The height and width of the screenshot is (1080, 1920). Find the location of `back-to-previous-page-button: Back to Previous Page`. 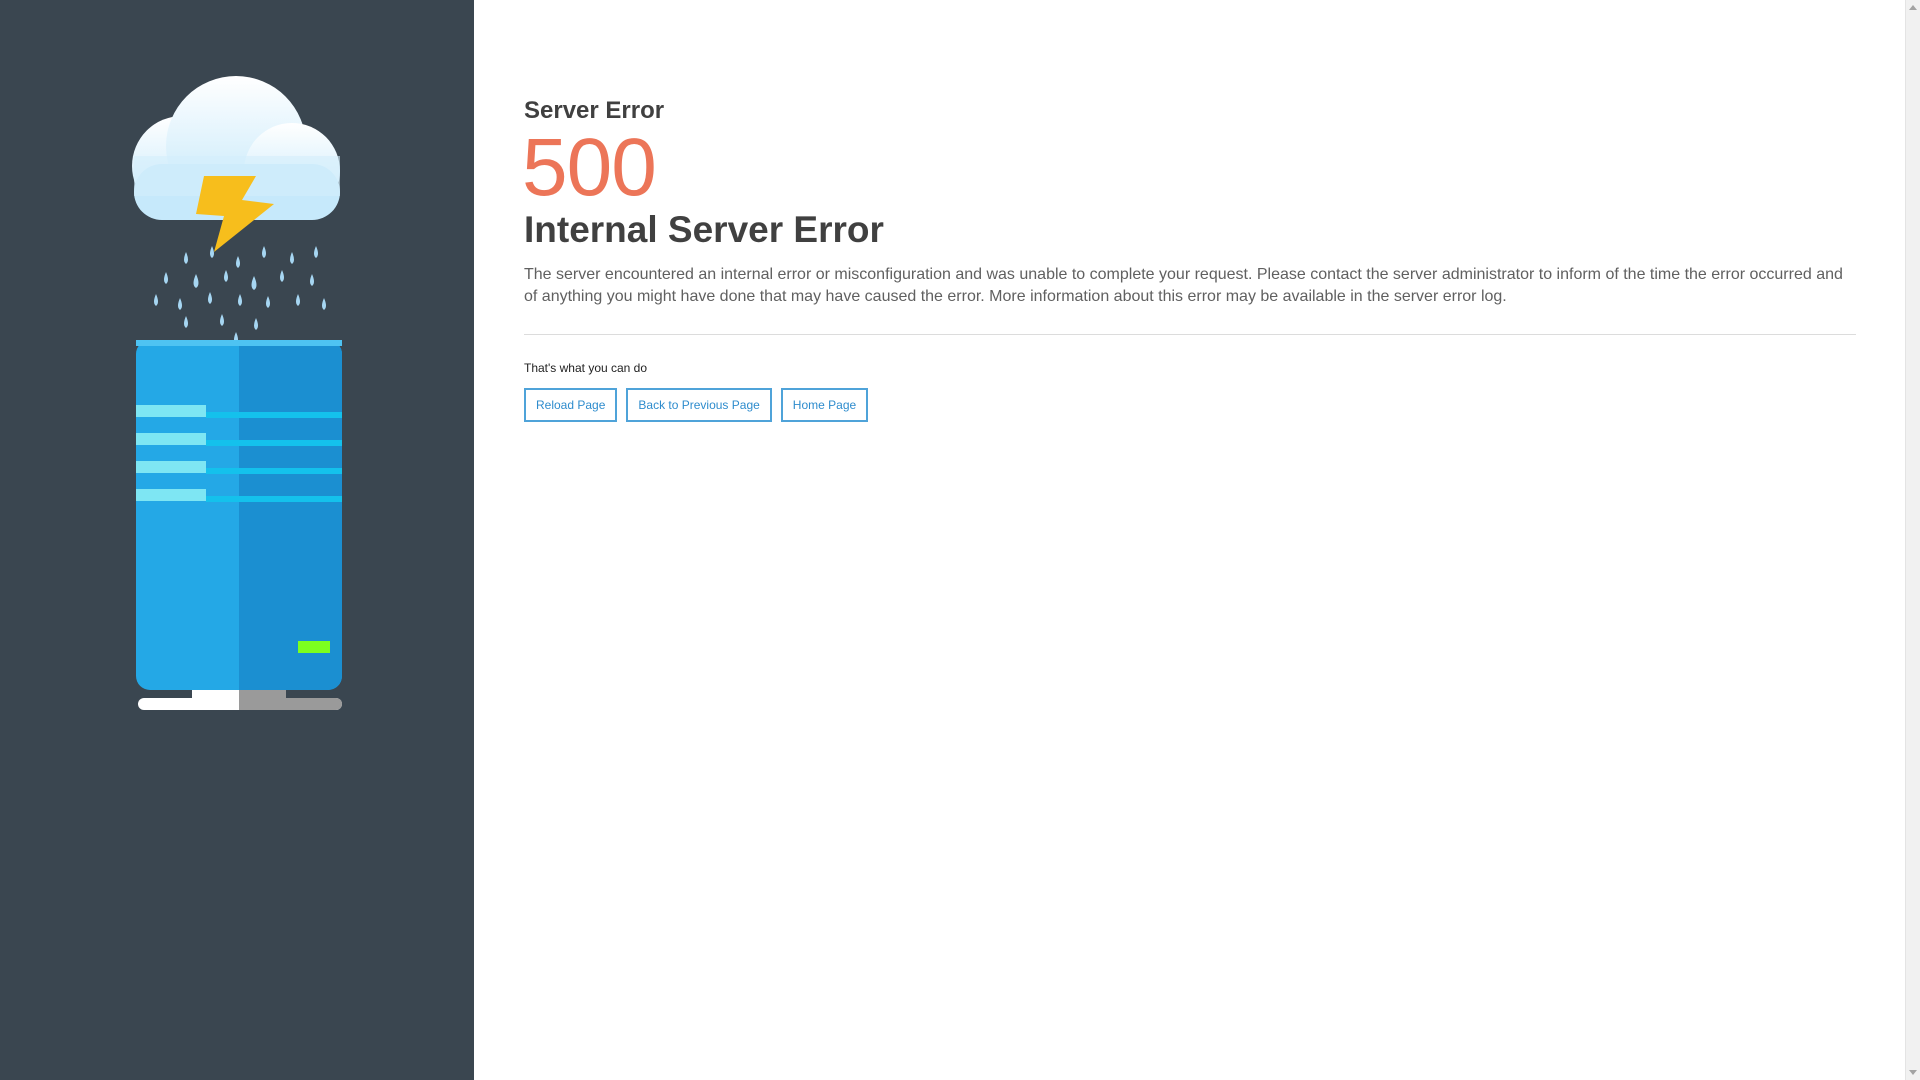

back-to-previous-page-button: Back to Previous Page is located at coordinates (699, 405).